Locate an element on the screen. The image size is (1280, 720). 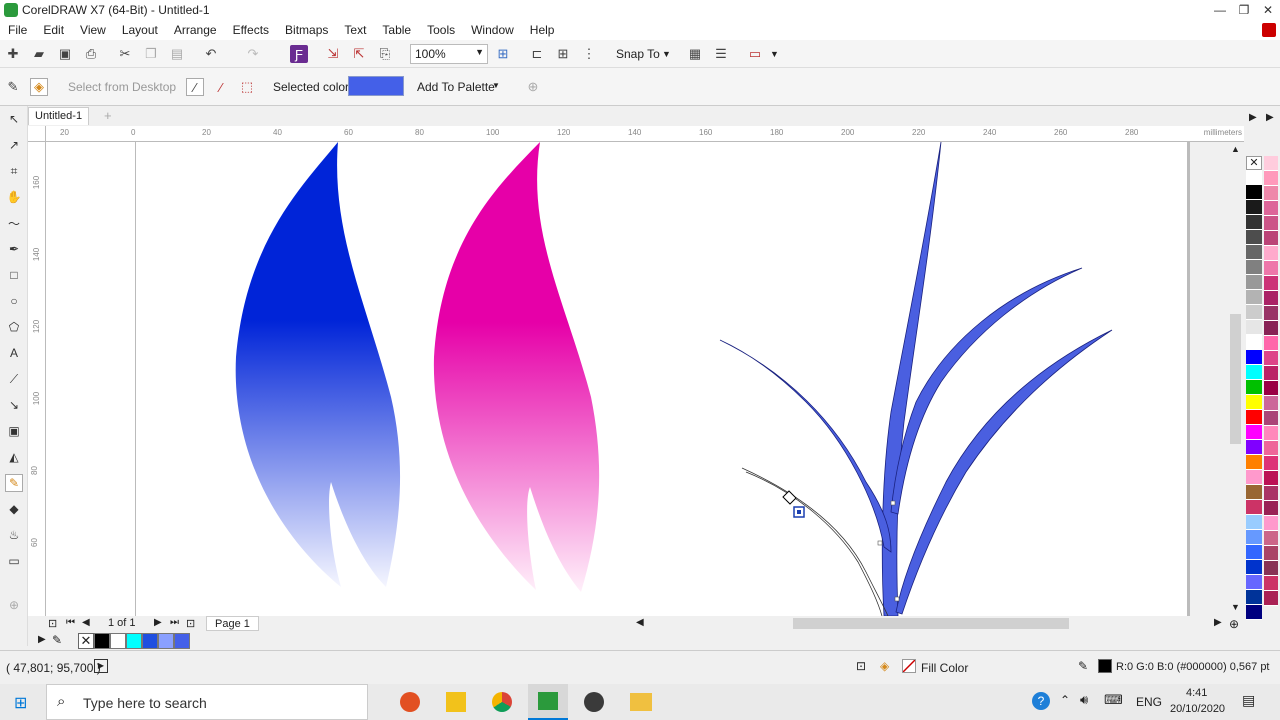
sticky-app-icon is located at coordinates (456, 702).